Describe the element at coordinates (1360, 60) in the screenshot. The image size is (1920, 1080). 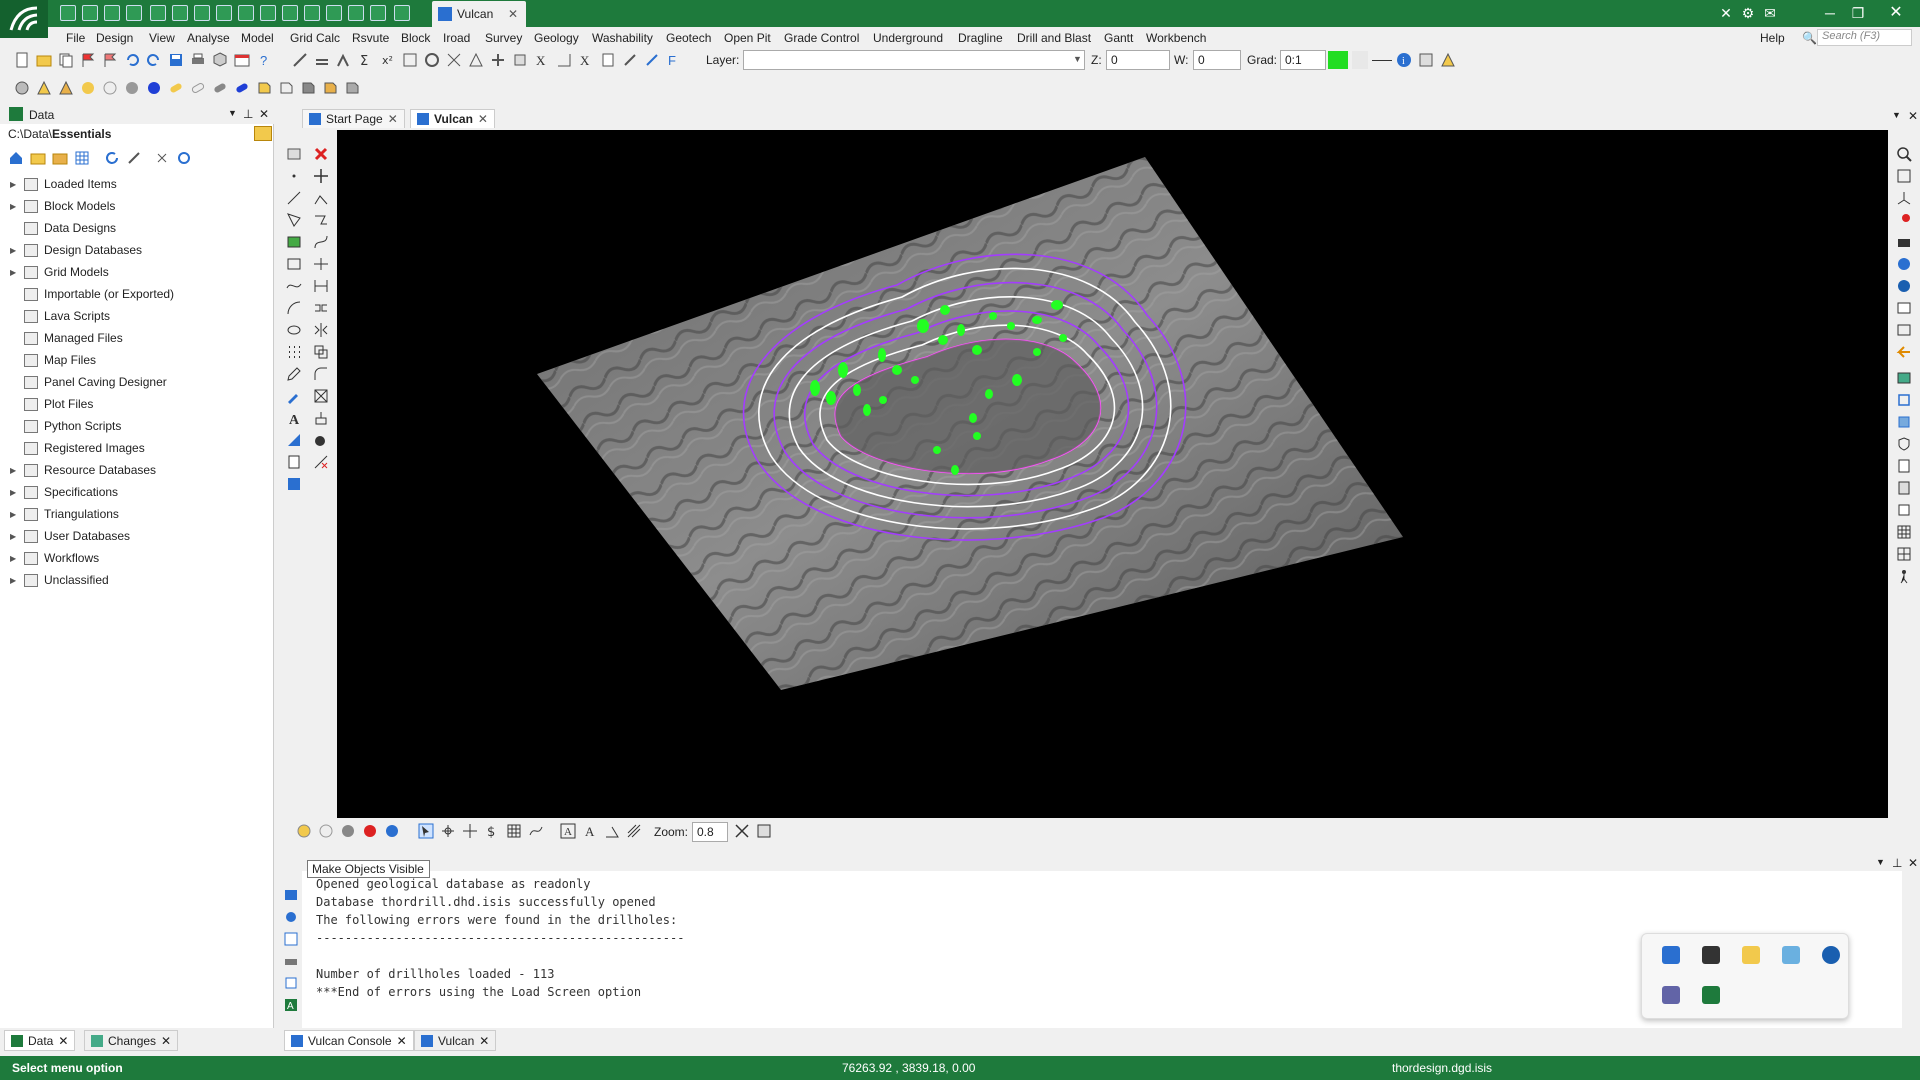
I see `pattern-swatch` at that location.